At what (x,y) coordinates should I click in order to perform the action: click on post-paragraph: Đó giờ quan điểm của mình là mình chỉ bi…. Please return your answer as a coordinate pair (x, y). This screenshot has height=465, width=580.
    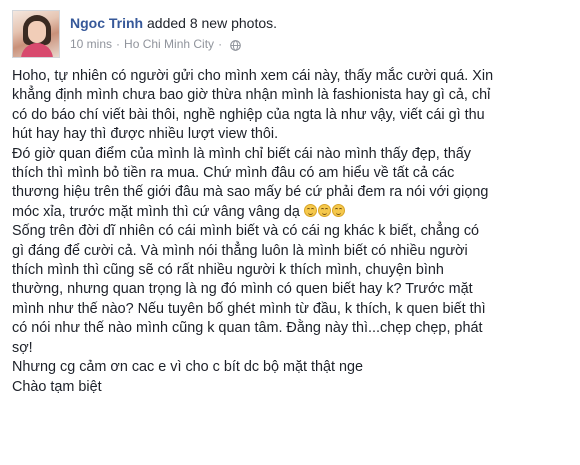
    Looking at the image, I should click on (250, 182).